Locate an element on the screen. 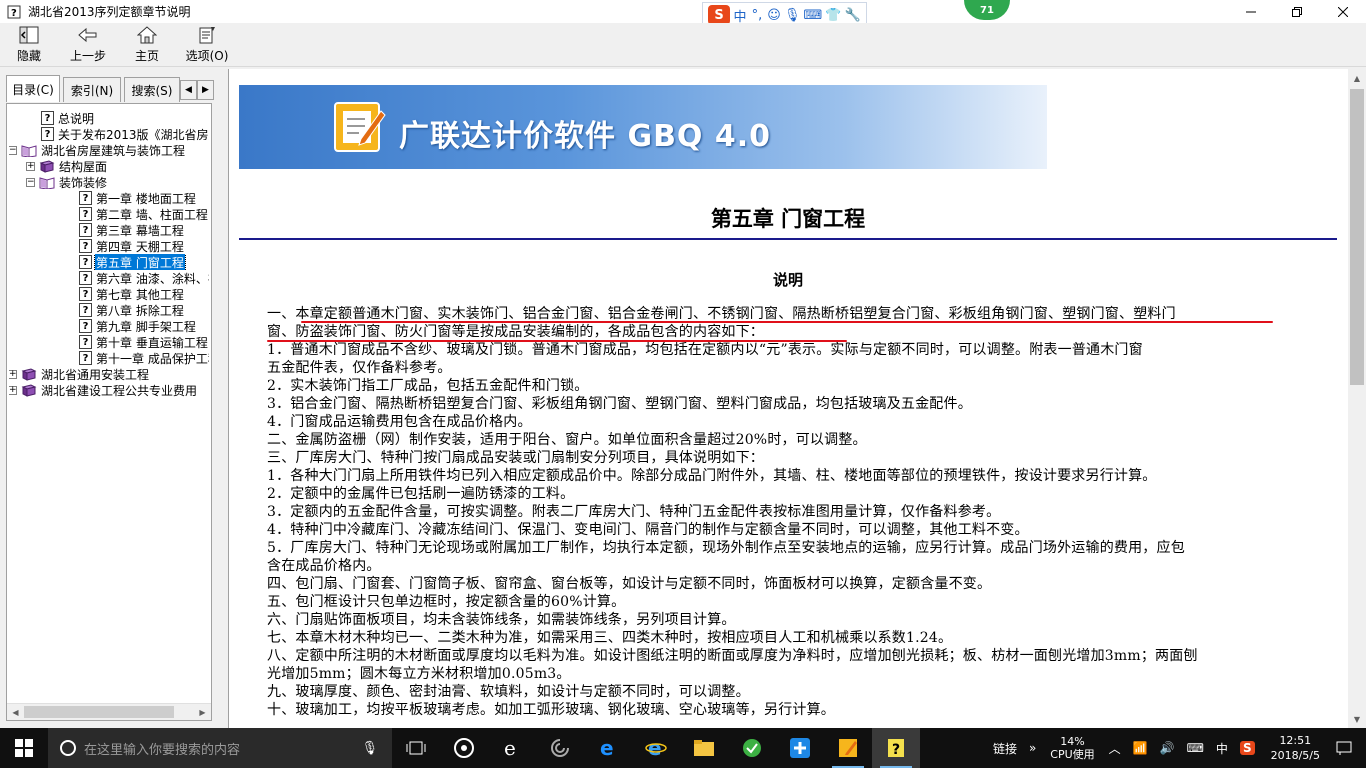  content-vertical-scrollbar: ▲ ▼ is located at coordinates (1357, 398).